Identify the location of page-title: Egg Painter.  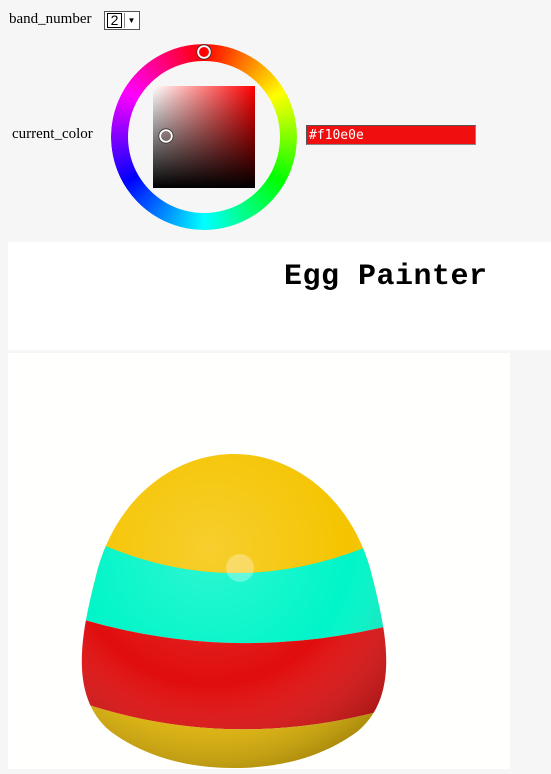
(386, 277).